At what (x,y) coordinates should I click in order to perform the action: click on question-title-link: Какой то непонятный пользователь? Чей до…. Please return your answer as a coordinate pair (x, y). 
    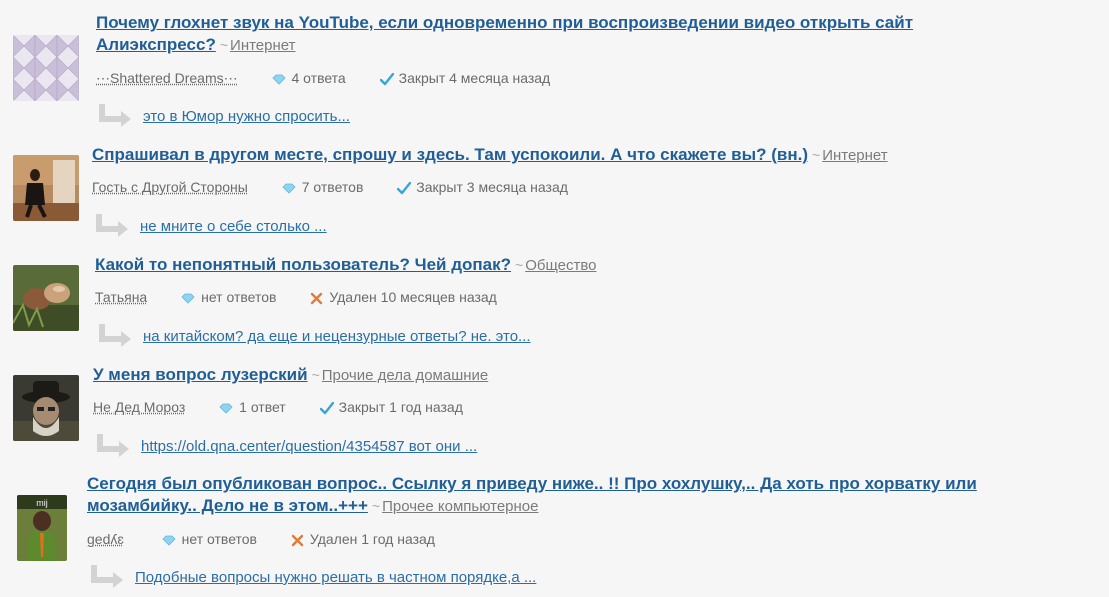
    Looking at the image, I should click on (303, 264).